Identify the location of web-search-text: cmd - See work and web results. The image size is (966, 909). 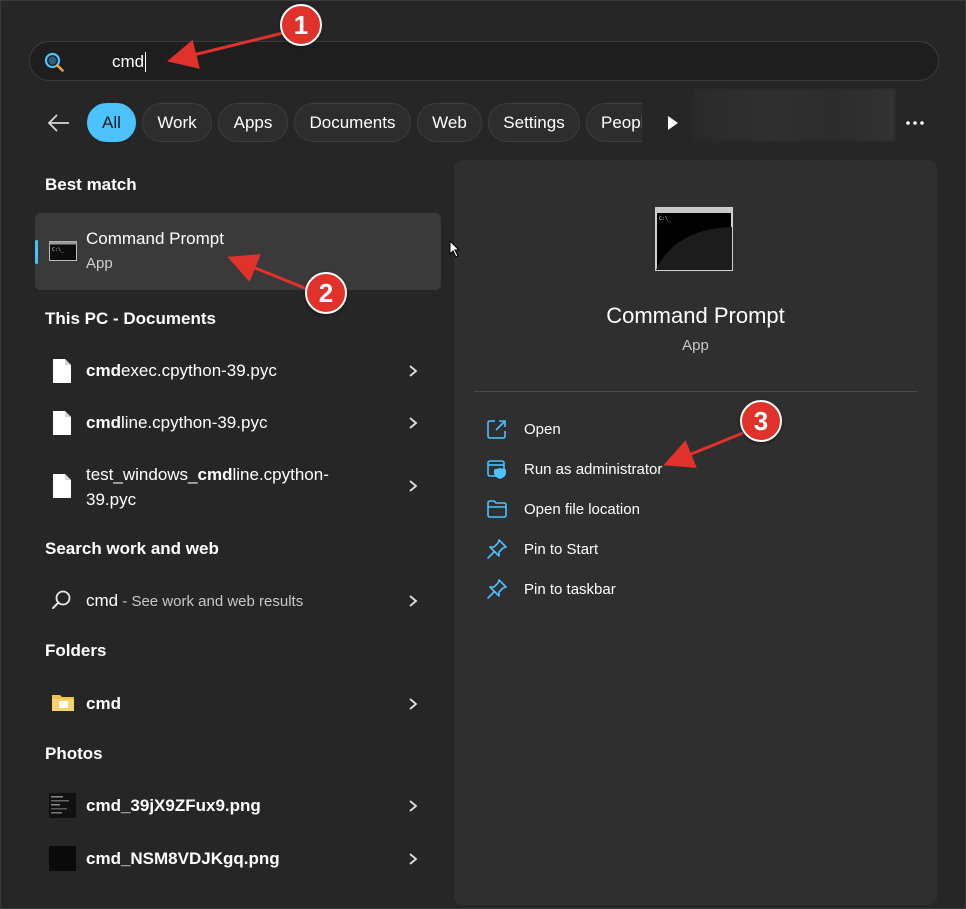
(195, 600).